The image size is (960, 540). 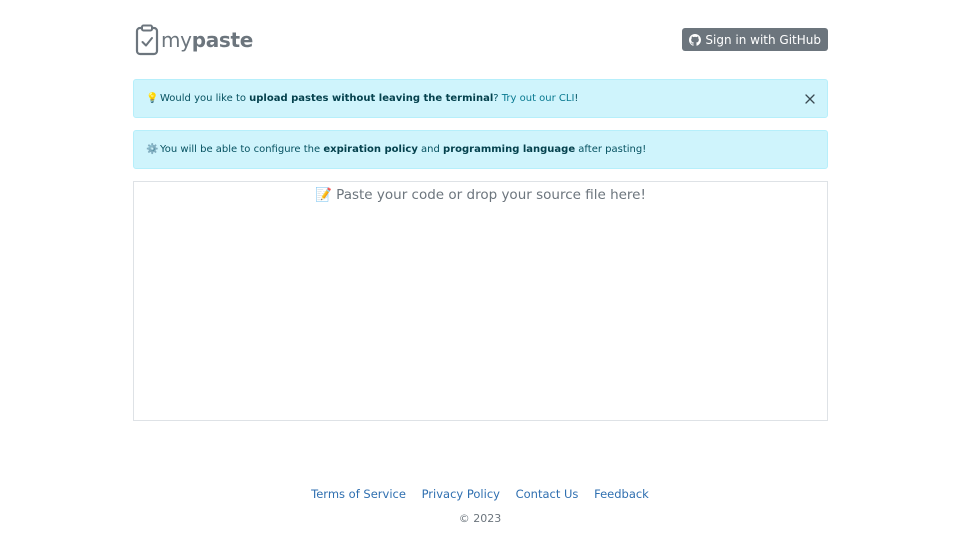 I want to click on logo-suffix: paste, so click(x=222, y=40).